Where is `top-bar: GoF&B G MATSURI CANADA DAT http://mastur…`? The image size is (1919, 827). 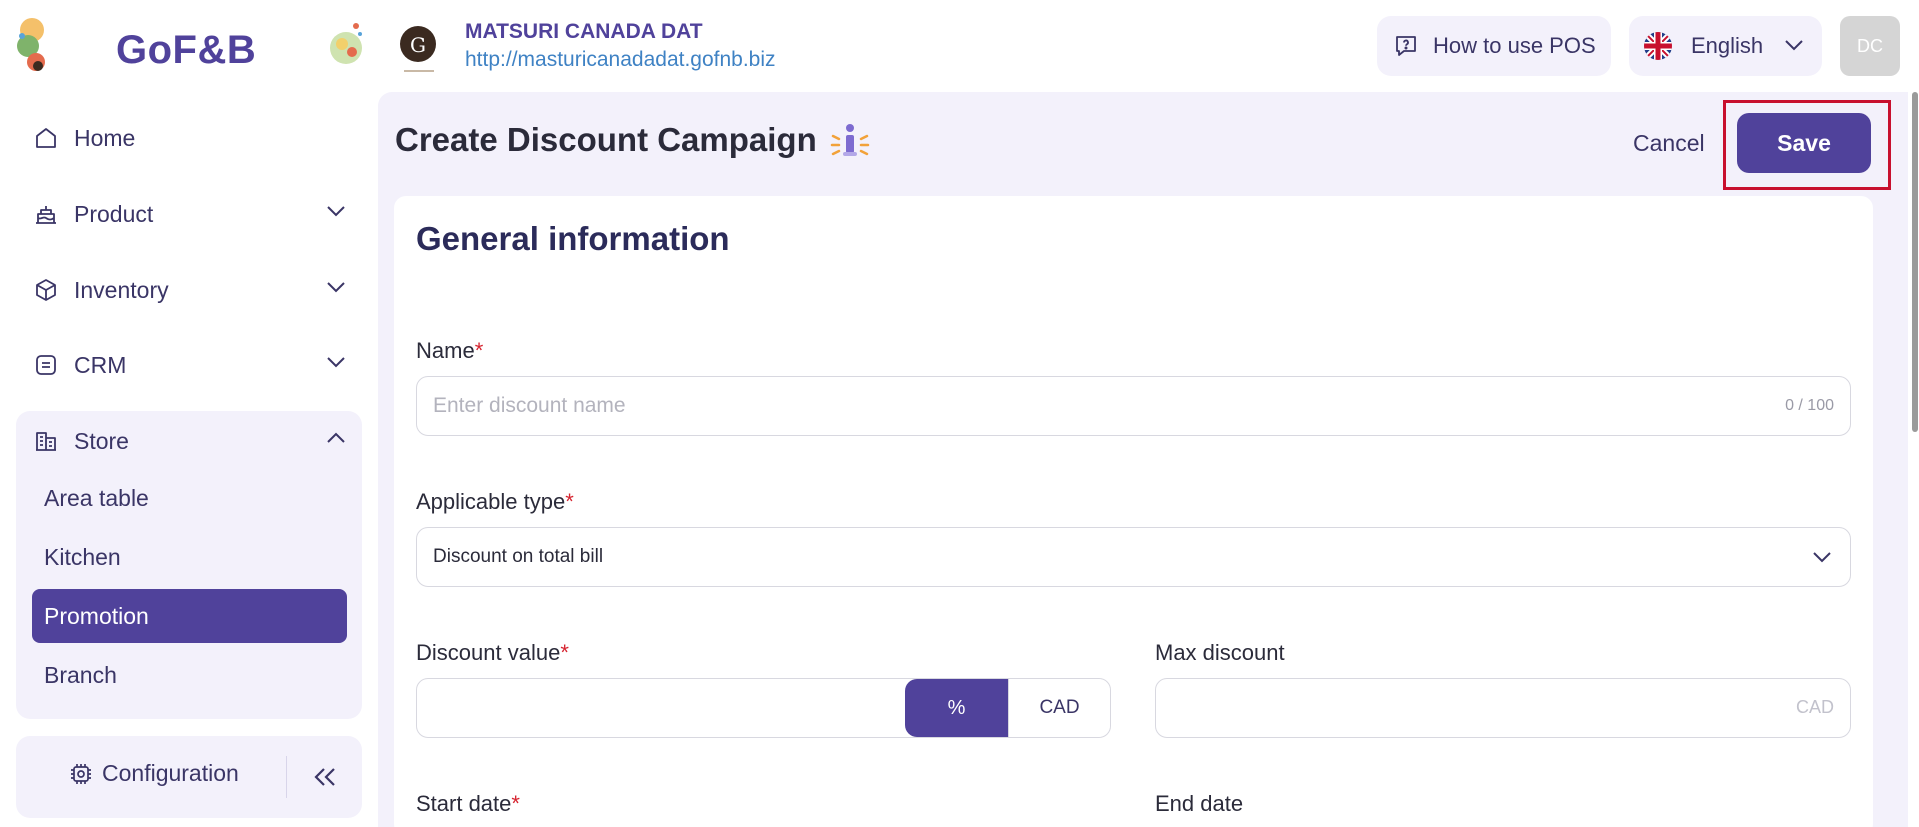
top-bar: GoF&B G MATSURI CANADA DAT http://mastur… is located at coordinates (959, 46).